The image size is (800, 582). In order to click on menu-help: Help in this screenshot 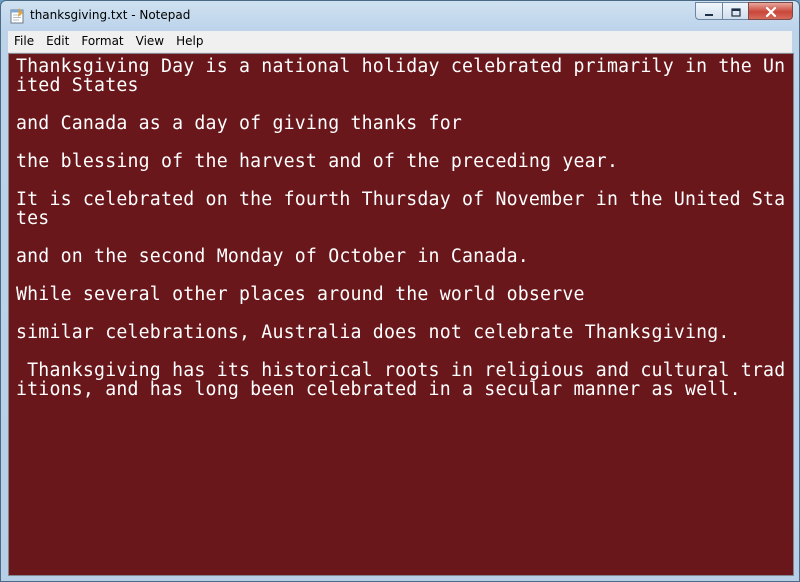, I will do `click(189, 41)`.